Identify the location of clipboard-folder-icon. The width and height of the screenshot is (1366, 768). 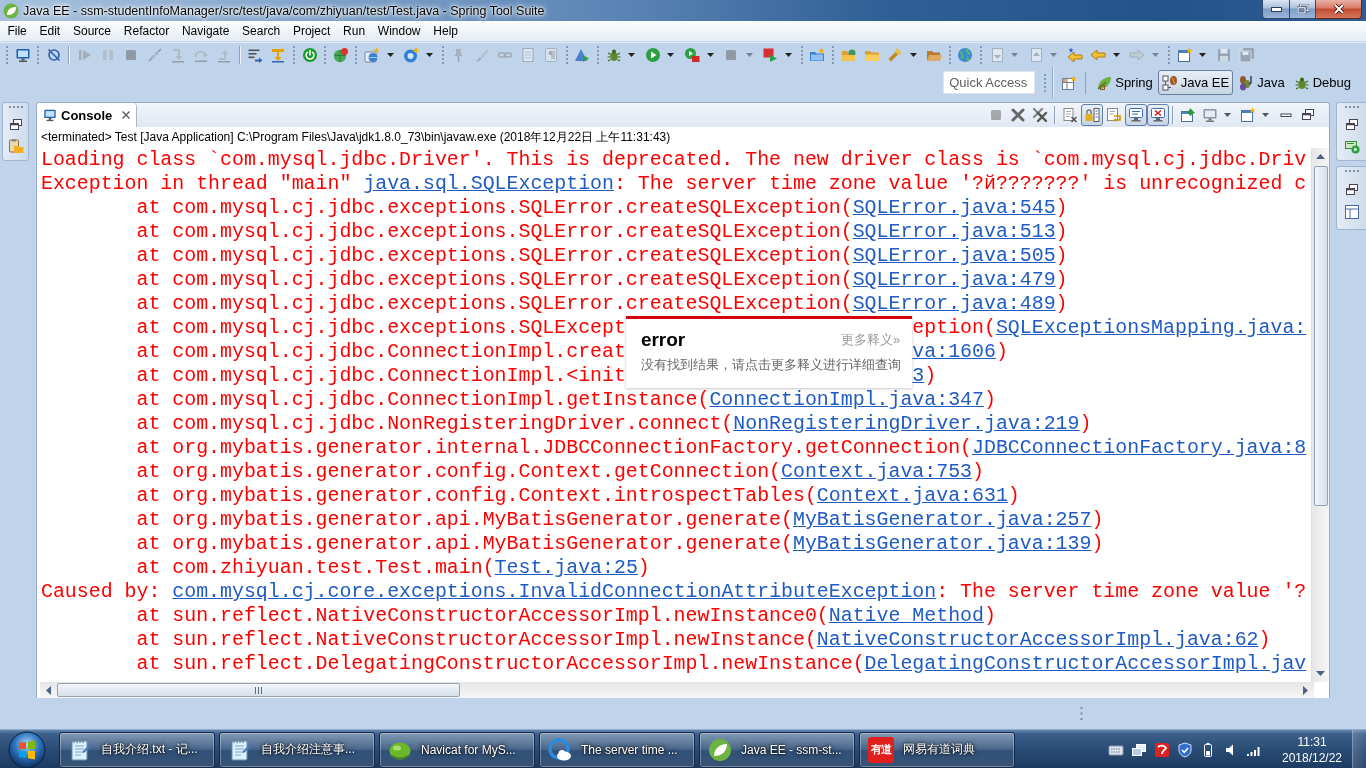
(15, 146).